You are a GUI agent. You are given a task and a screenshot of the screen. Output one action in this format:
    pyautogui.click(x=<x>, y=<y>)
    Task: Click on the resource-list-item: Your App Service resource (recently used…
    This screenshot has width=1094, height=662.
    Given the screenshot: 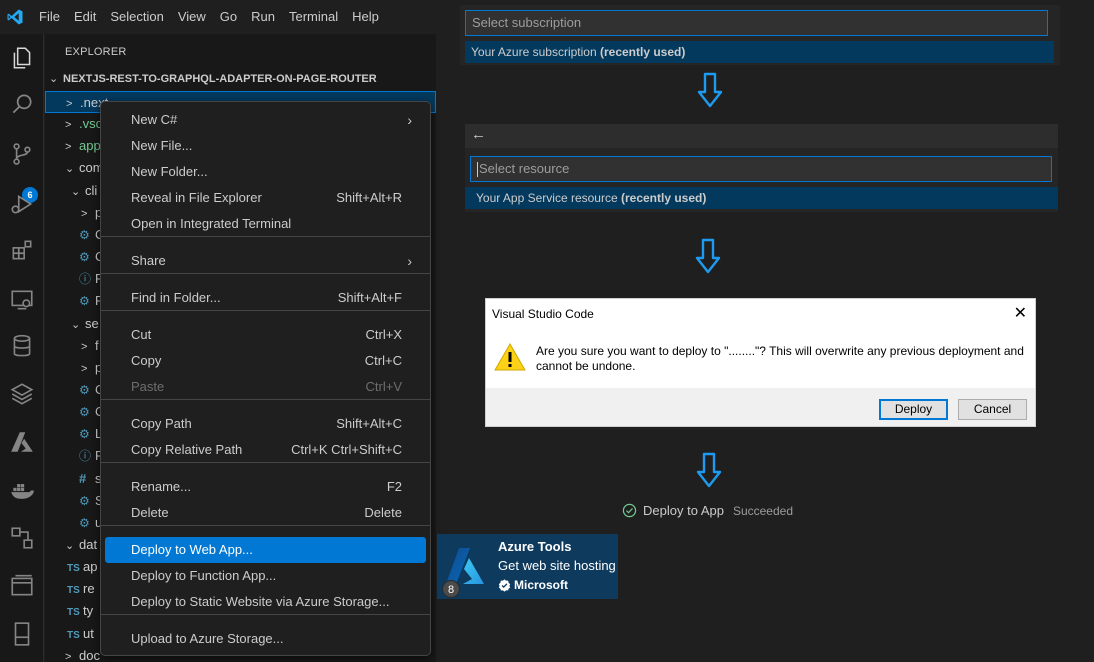 What is the action you would take?
    pyautogui.click(x=761, y=198)
    